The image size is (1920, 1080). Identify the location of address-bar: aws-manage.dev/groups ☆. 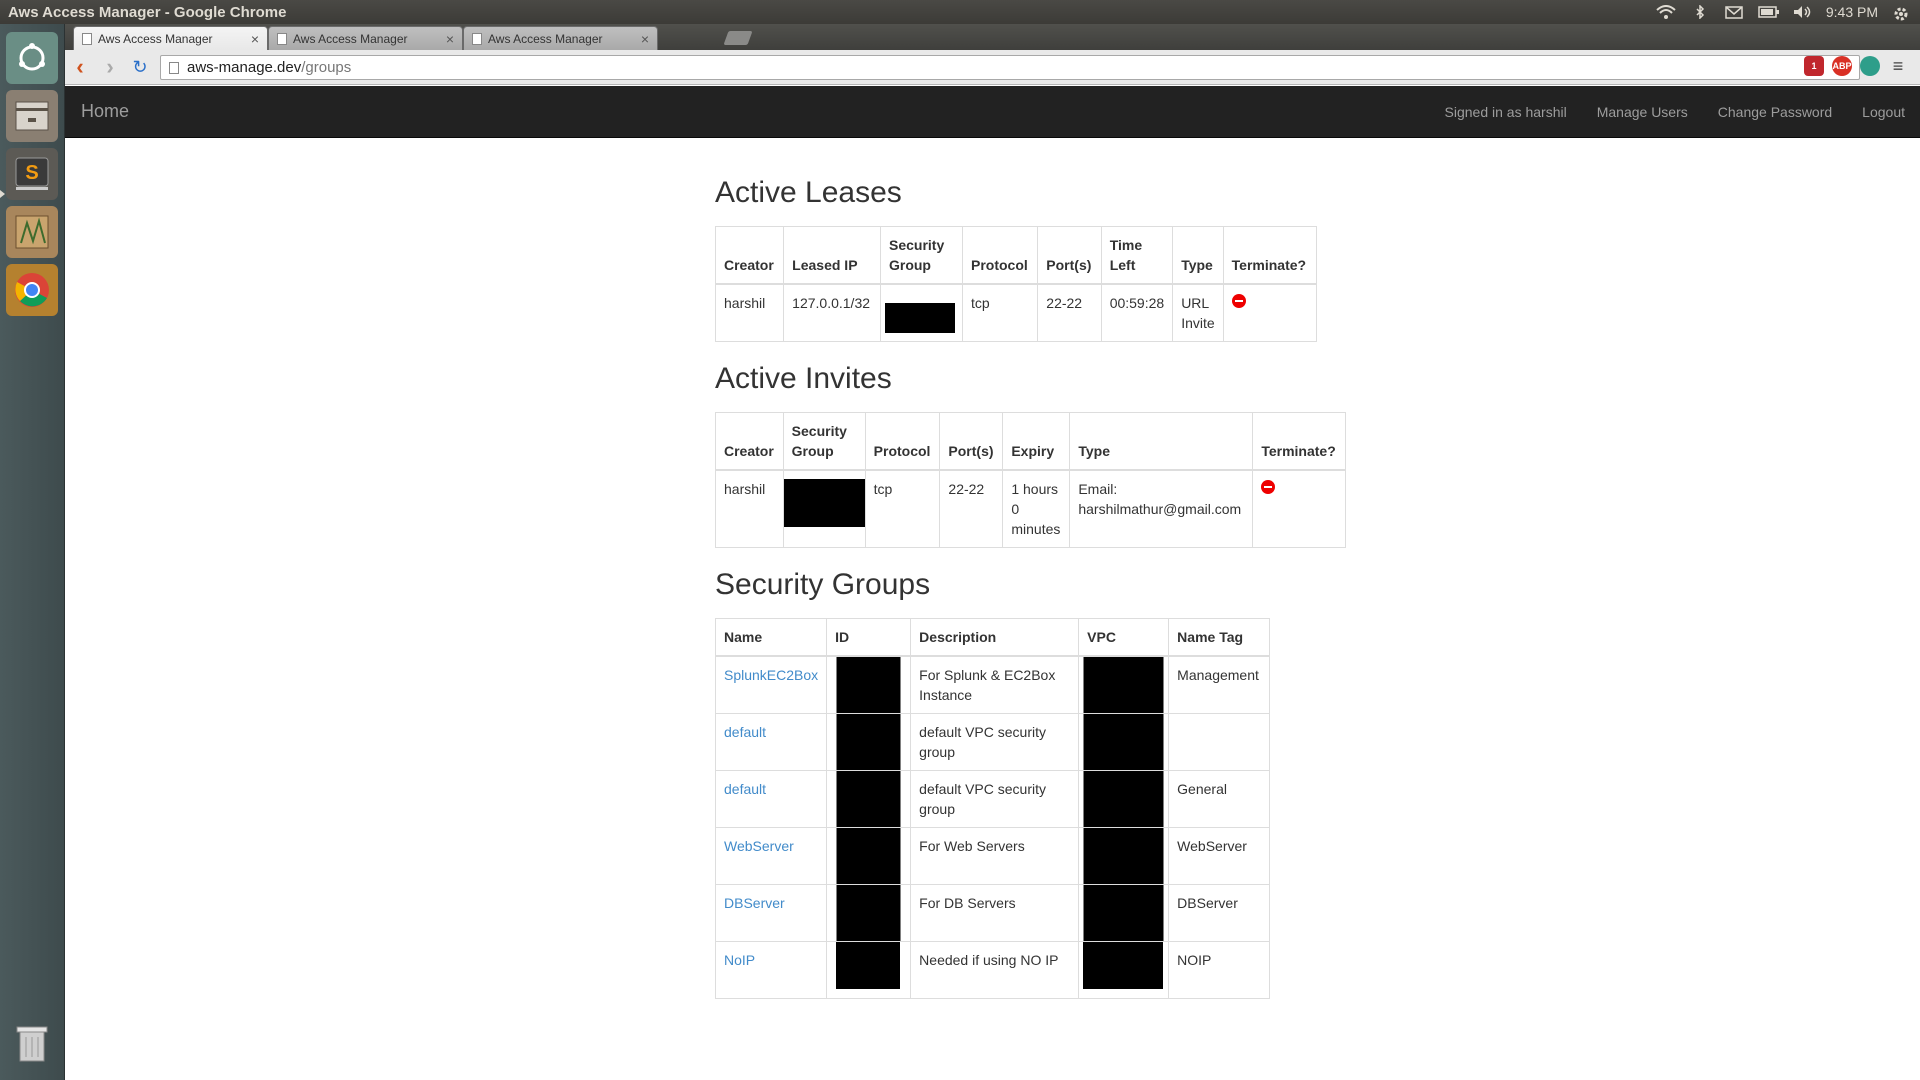
(1010, 67).